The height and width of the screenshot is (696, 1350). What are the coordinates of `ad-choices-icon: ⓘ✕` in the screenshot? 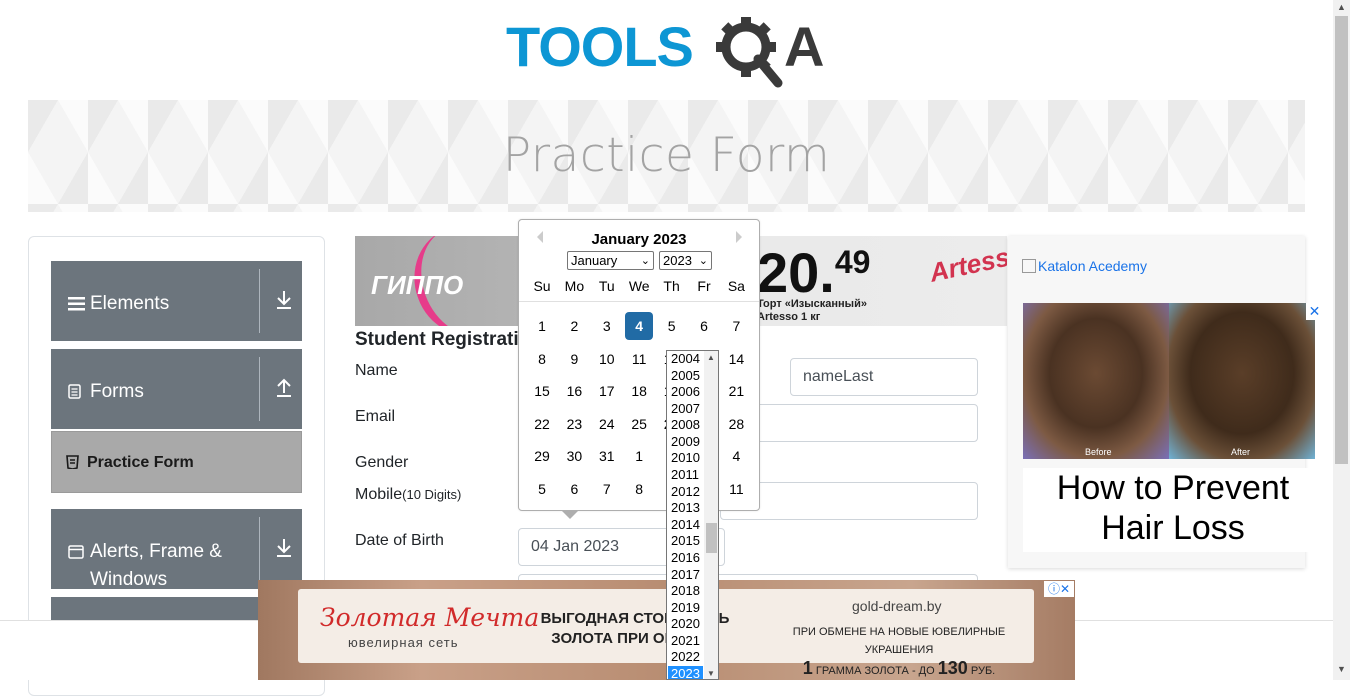 It's located at (1059, 589).